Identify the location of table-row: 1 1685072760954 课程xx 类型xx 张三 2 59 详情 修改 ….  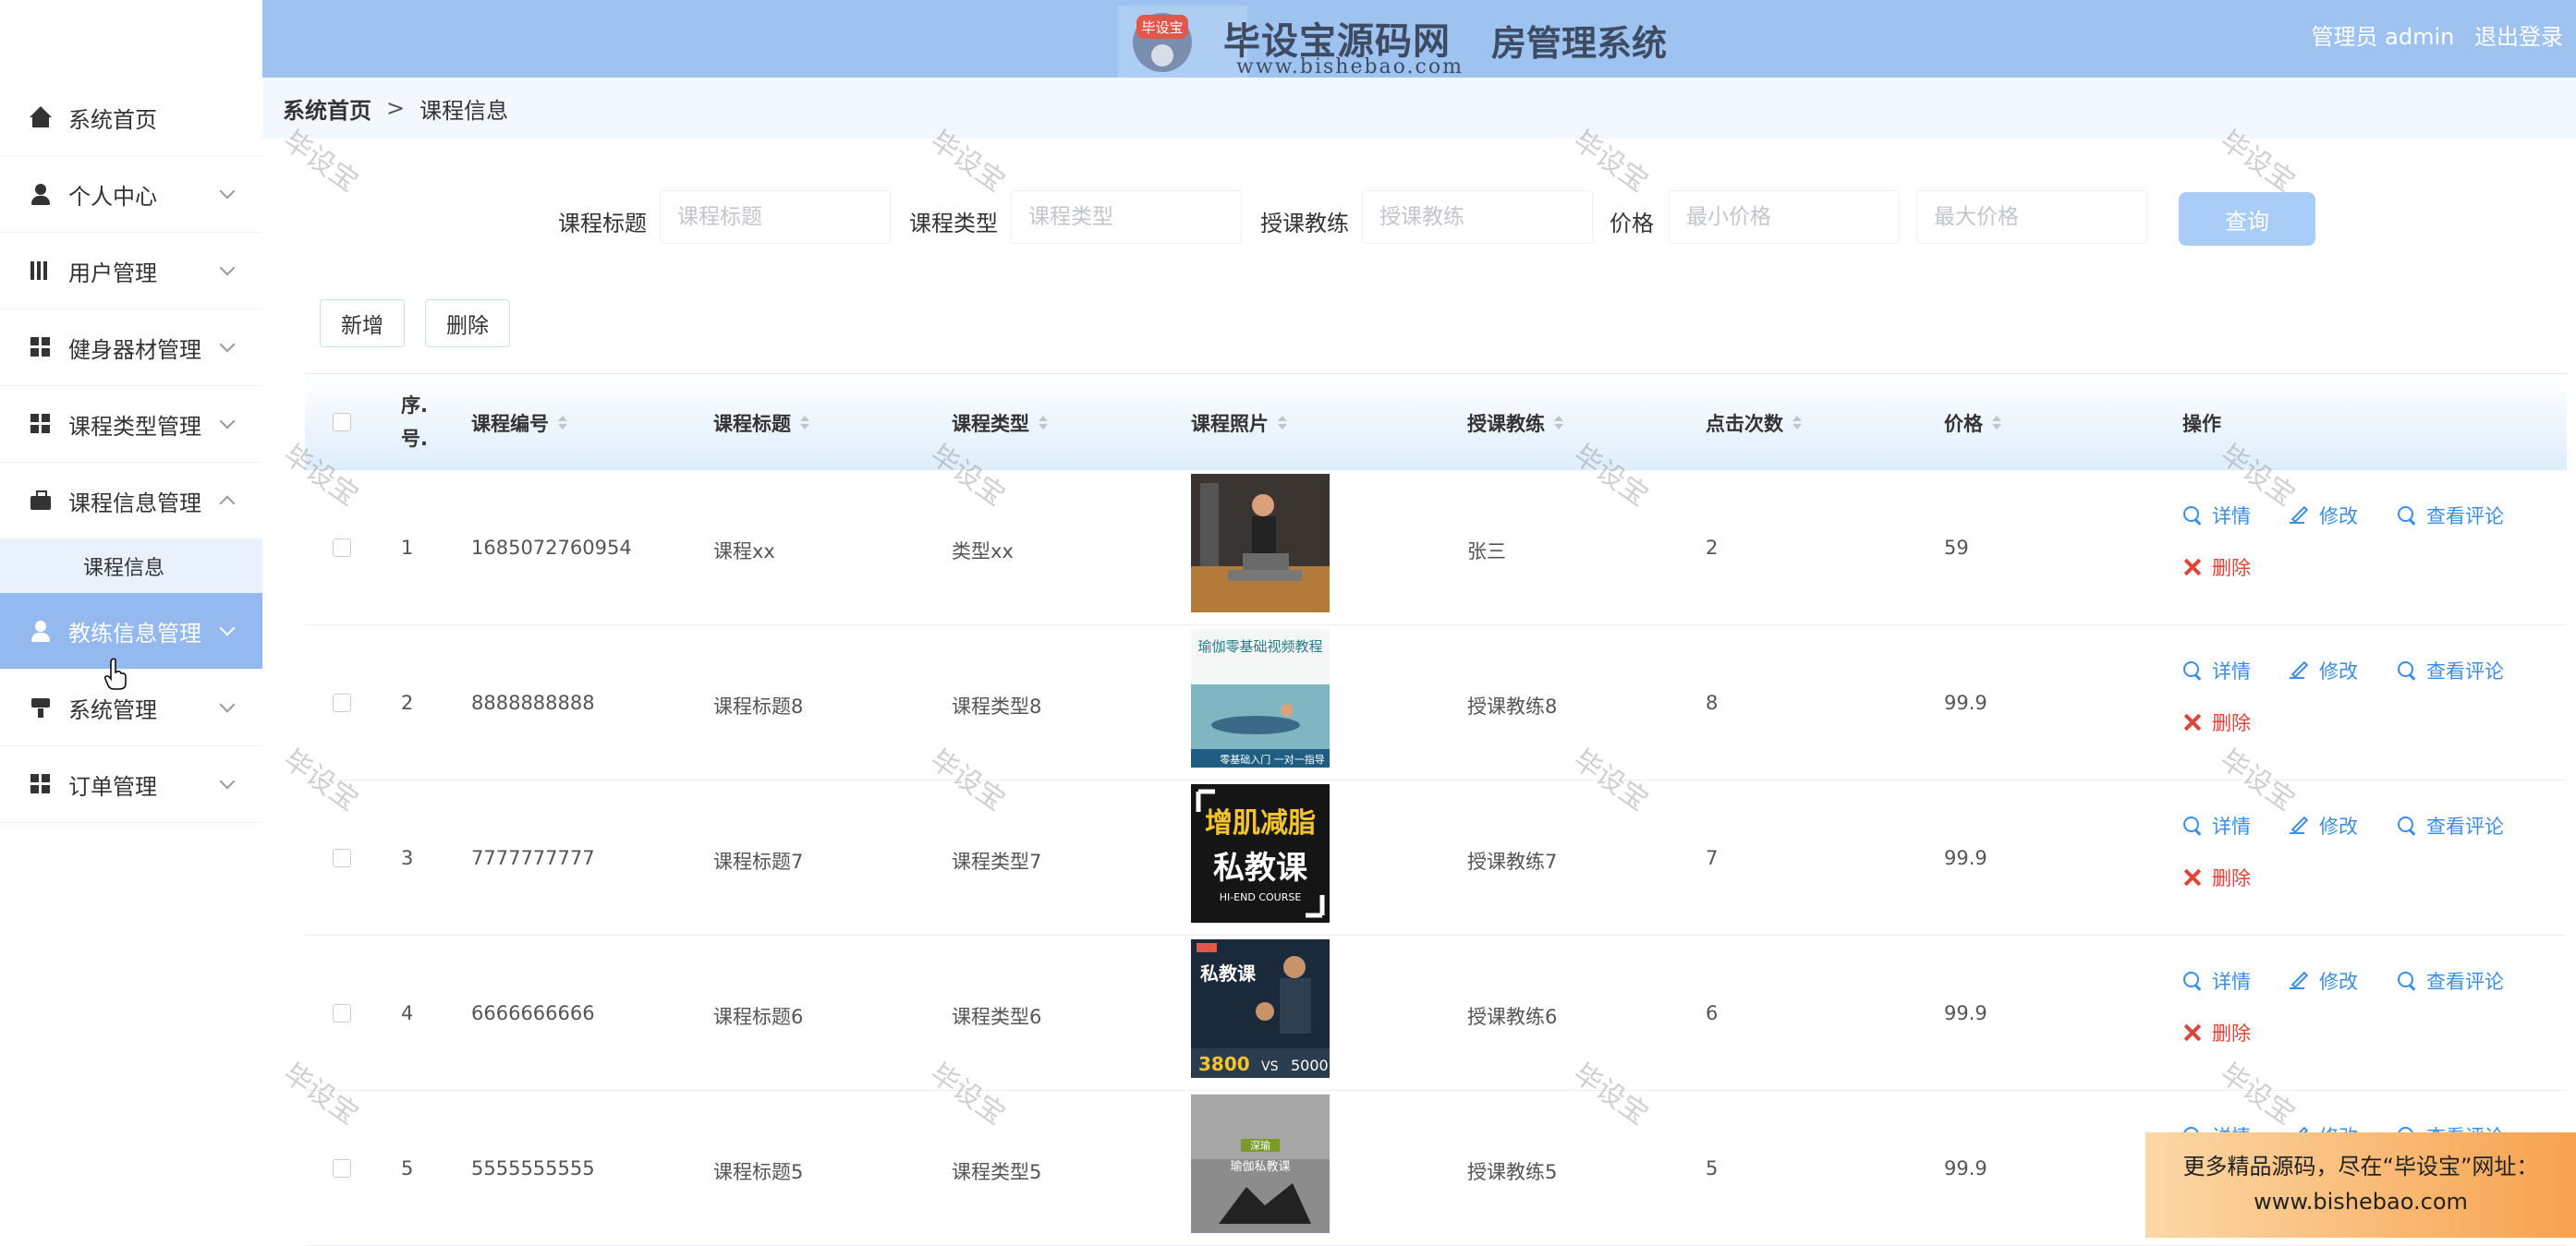
(1436, 547).